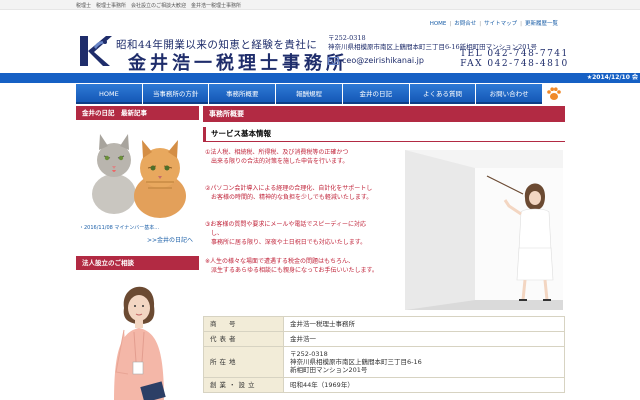  I want to click on row-label-location: 所在地, so click(243, 362).